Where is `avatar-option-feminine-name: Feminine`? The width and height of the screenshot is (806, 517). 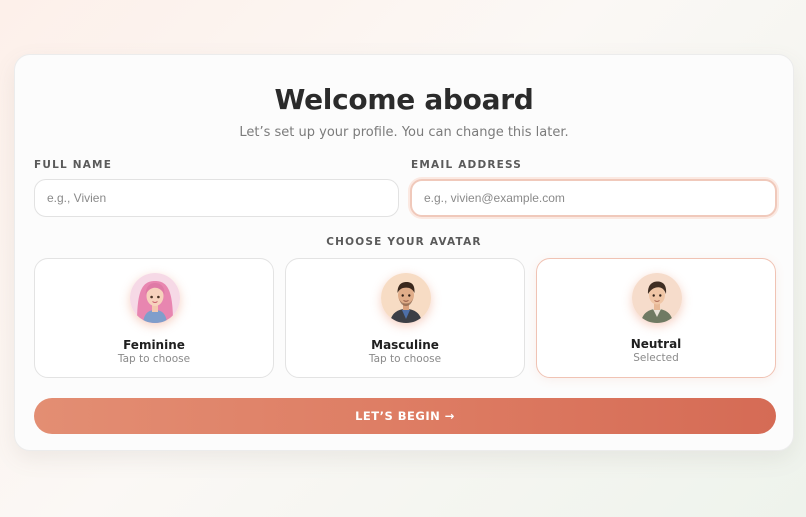 avatar-option-feminine-name: Feminine is located at coordinates (154, 345).